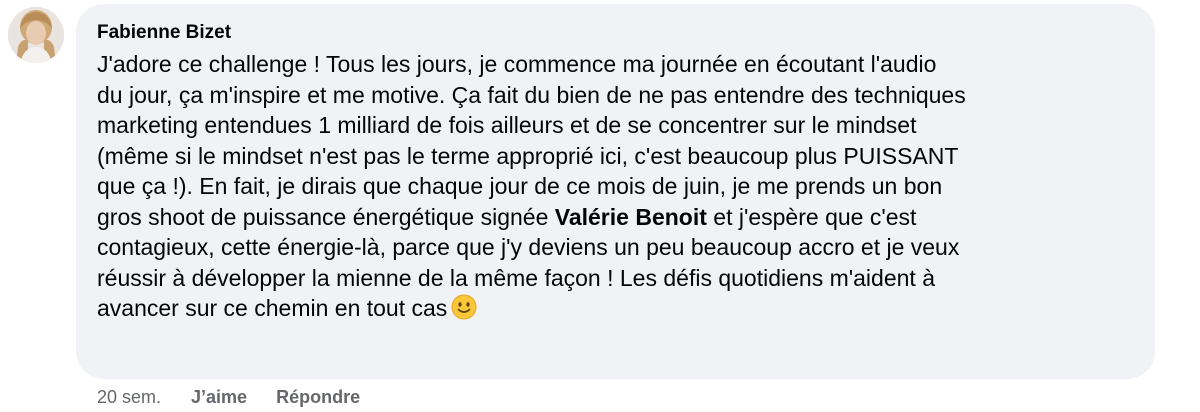 Image resolution: width=1200 pixels, height=412 pixels. I want to click on reply-button: Répondre, so click(318, 397).